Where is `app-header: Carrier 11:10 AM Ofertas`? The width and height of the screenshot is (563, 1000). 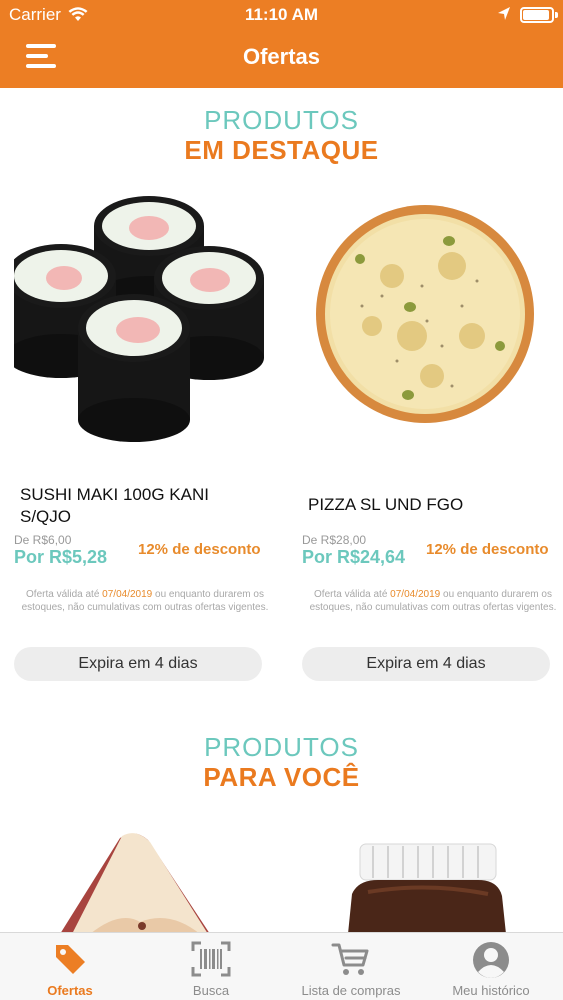
app-header: Carrier 11:10 AM Ofertas is located at coordinates (281, 44).